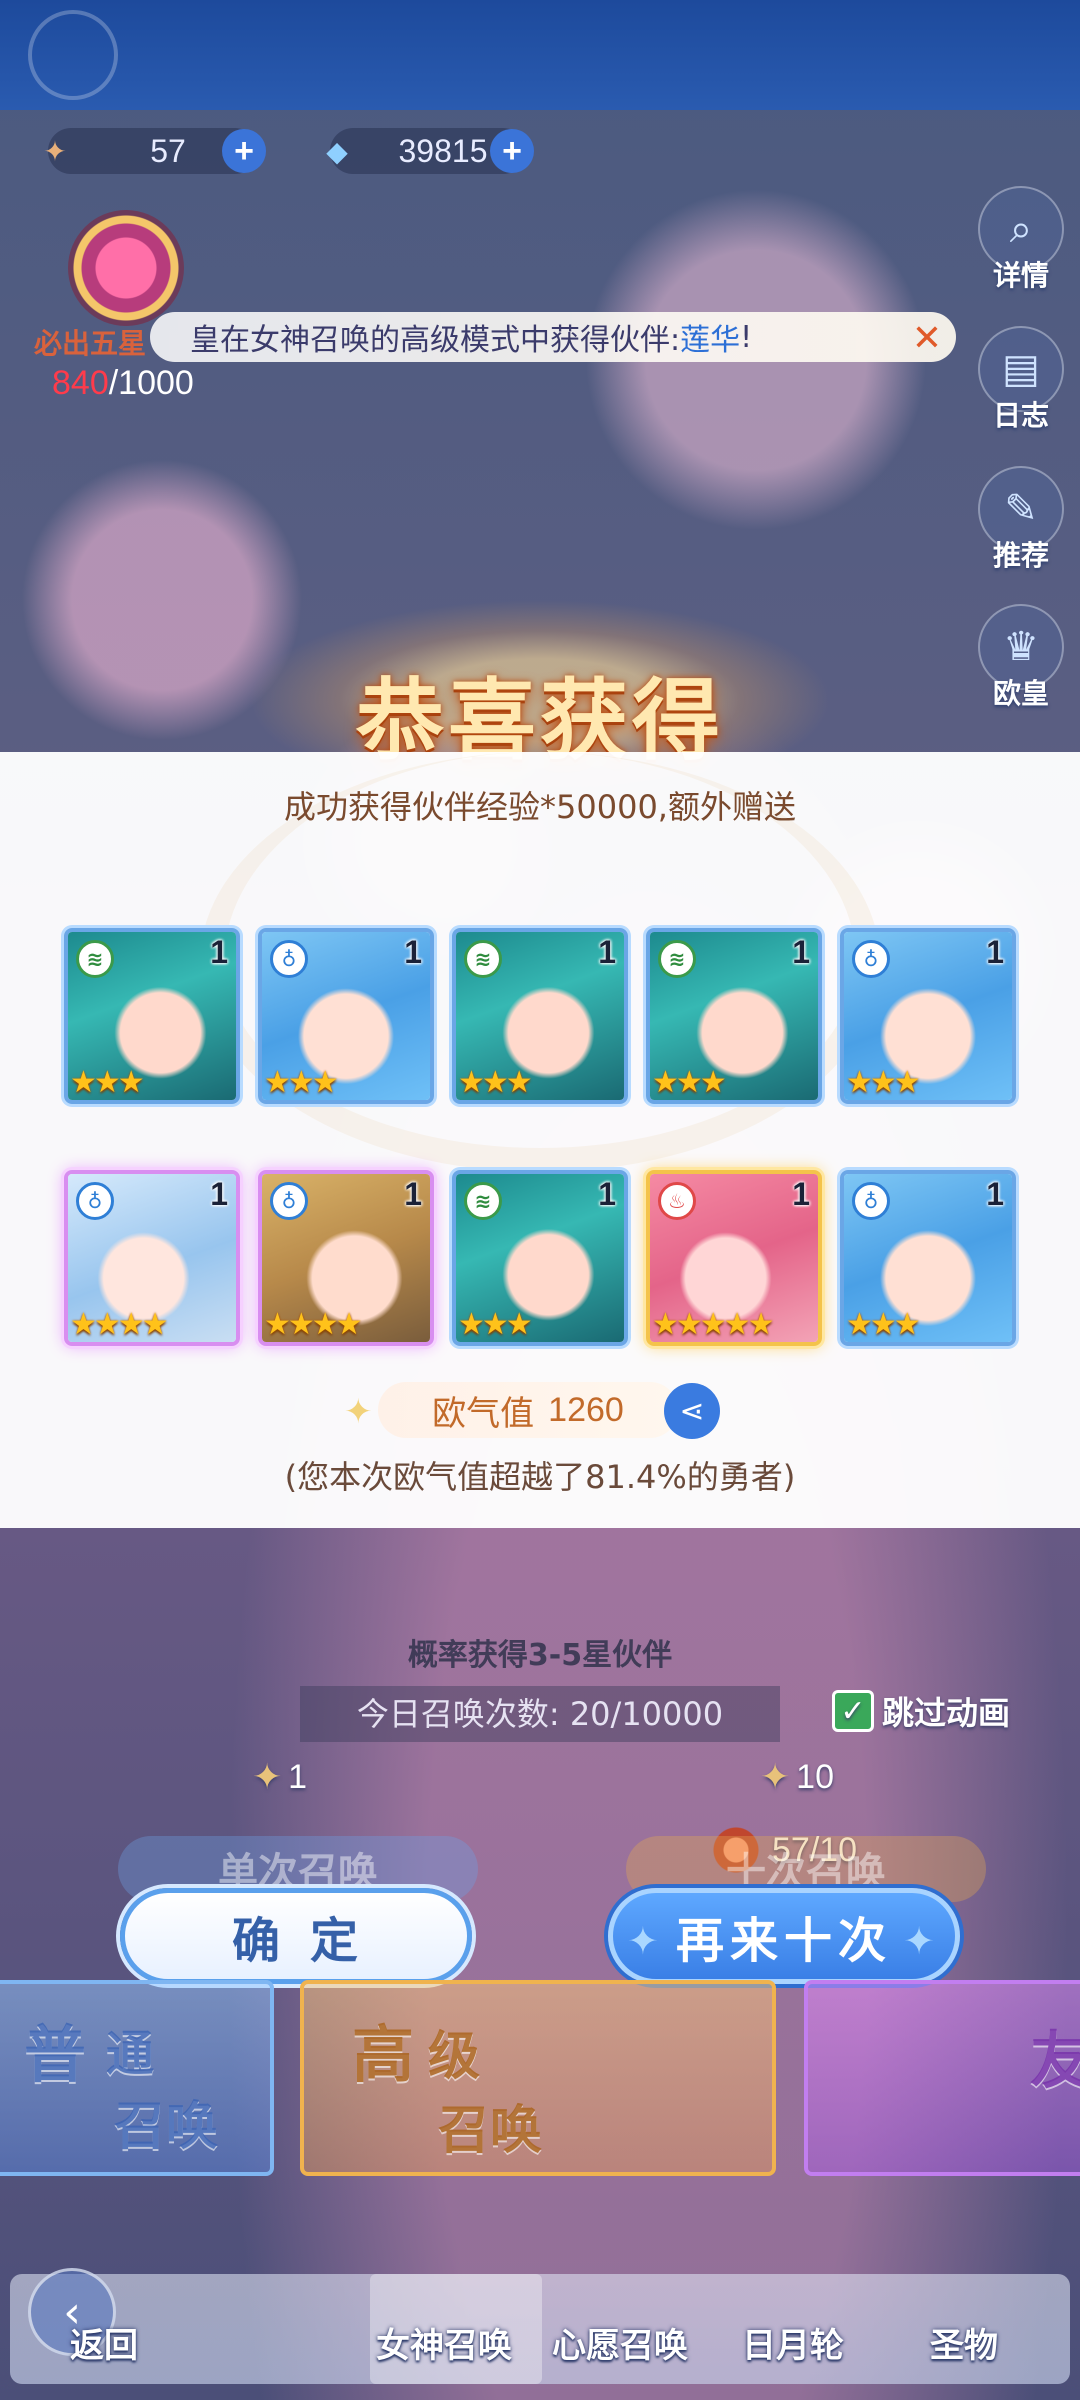 This screenshot has width=1080, height=2400. What do you see at coordinates (126, 268) in the screenshot?
I see `pity-heart-icon` at bounding box center [126, 268].